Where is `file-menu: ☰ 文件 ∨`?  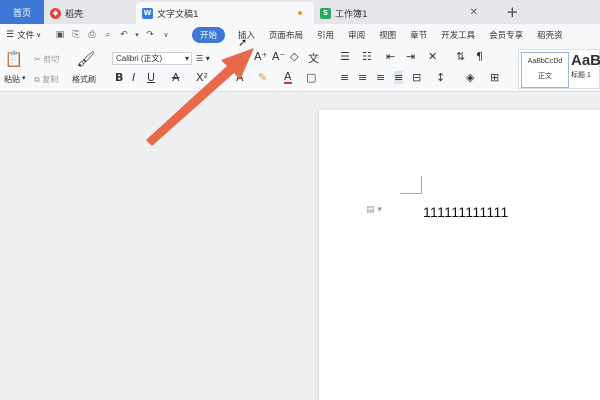
file-menu: ☰ 文件 ∨ is located at coordinates (30, 35).